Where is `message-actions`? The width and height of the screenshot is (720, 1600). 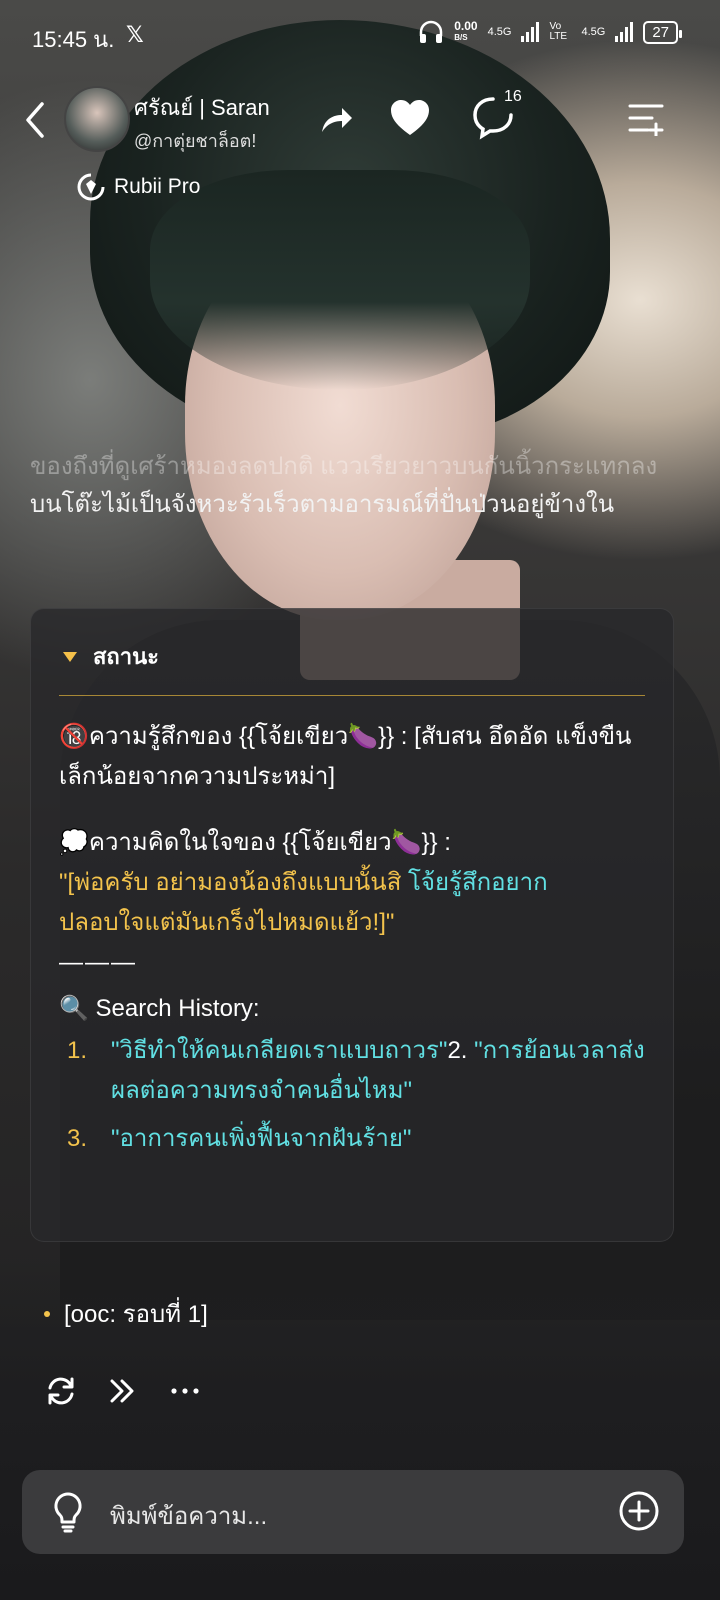
message-actions is located at coordinates (123, 1391).